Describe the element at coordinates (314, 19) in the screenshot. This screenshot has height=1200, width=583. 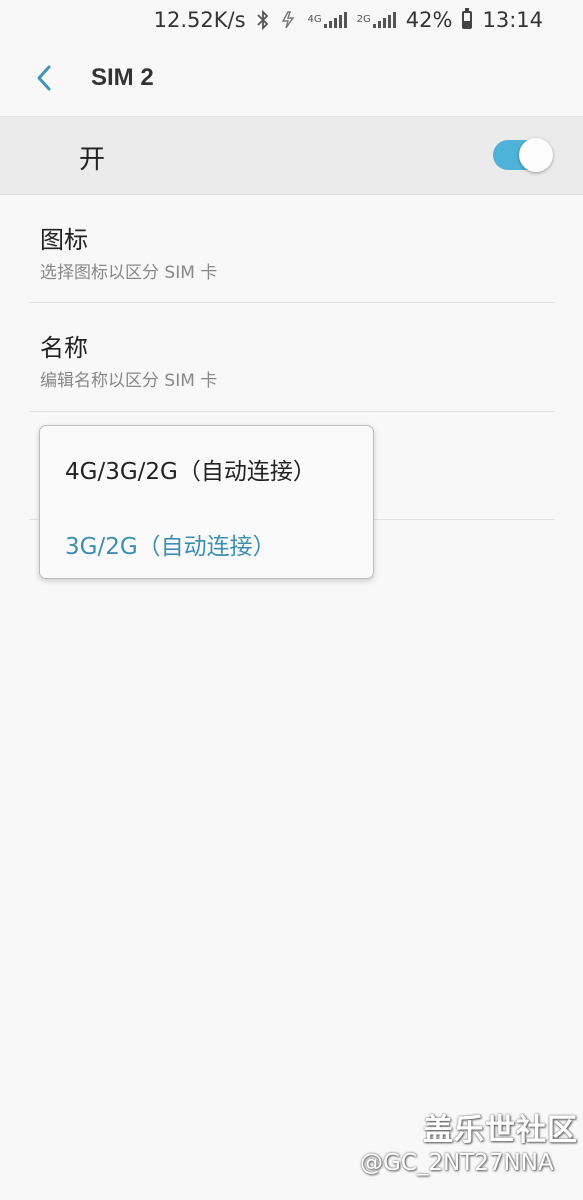
I see `signal1-type: 4G` at that location.